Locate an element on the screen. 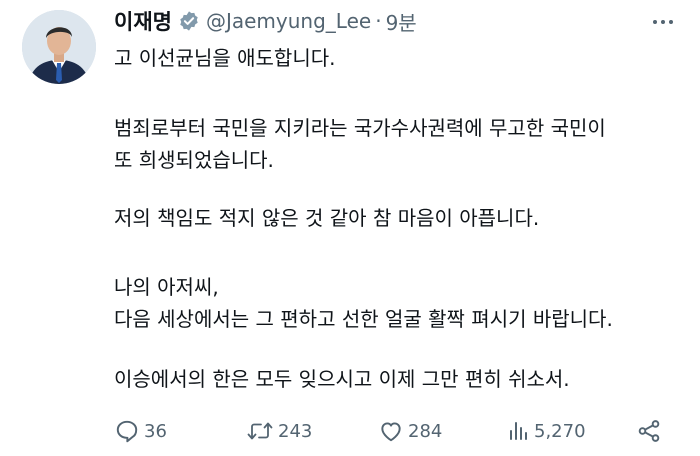 The image size is (700, 456). reply-button: 36 is located at coordinates (140, 431).